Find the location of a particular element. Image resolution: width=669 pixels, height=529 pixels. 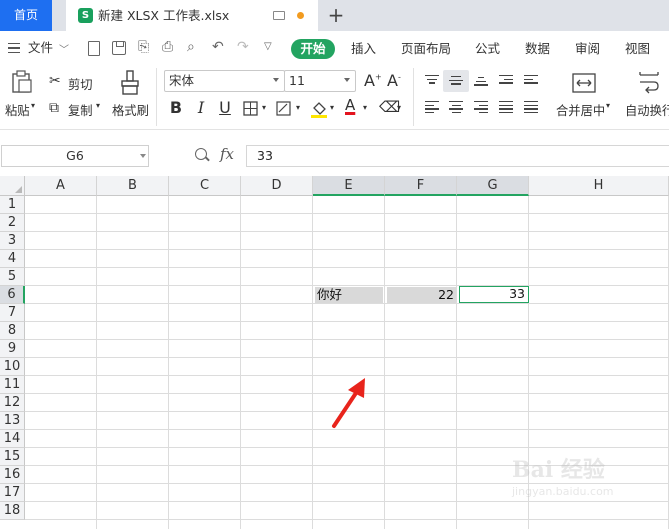

column-header-h: H is located at coordinates (599, 186).